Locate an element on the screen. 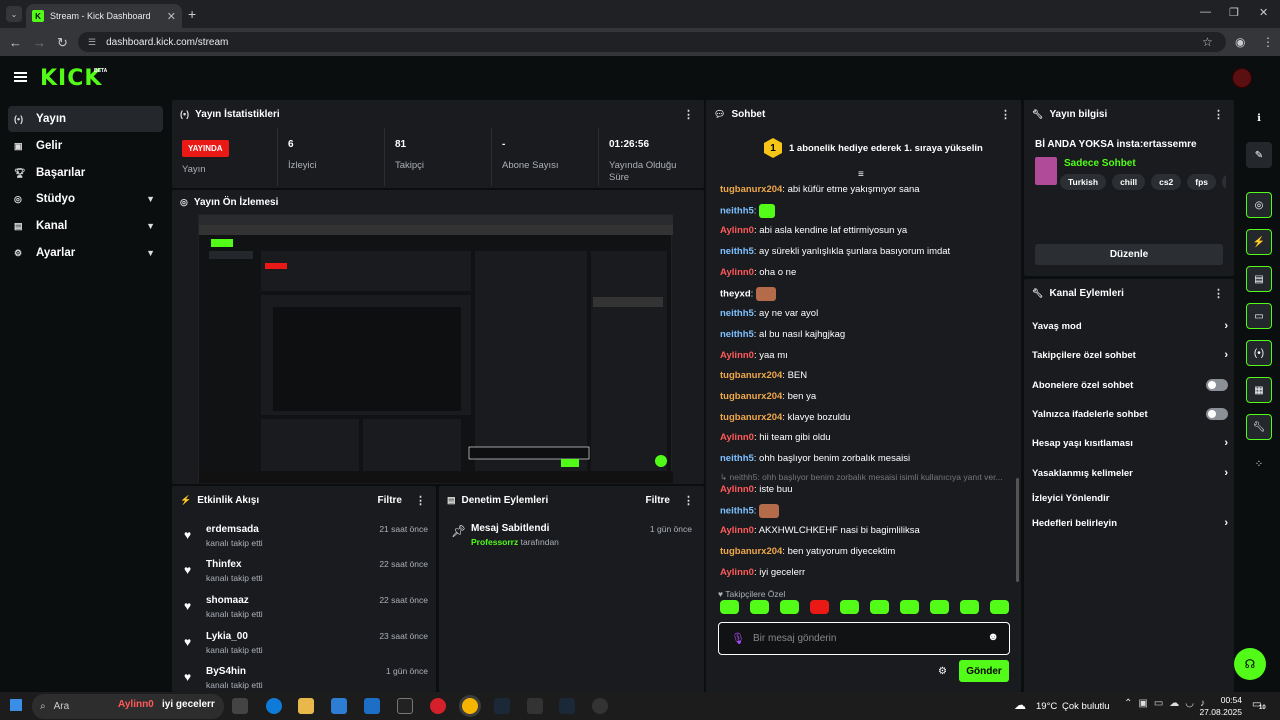 This screenshot has height=720, width=1280. weather-description: Çok bulutlu is located at coordinates (1086, 706).